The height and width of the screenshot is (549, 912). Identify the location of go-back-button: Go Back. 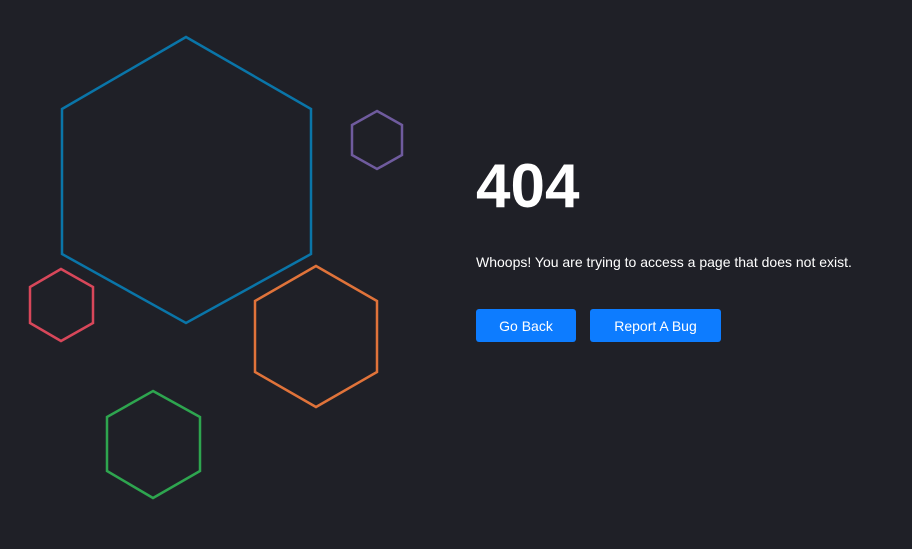
(526, 325).